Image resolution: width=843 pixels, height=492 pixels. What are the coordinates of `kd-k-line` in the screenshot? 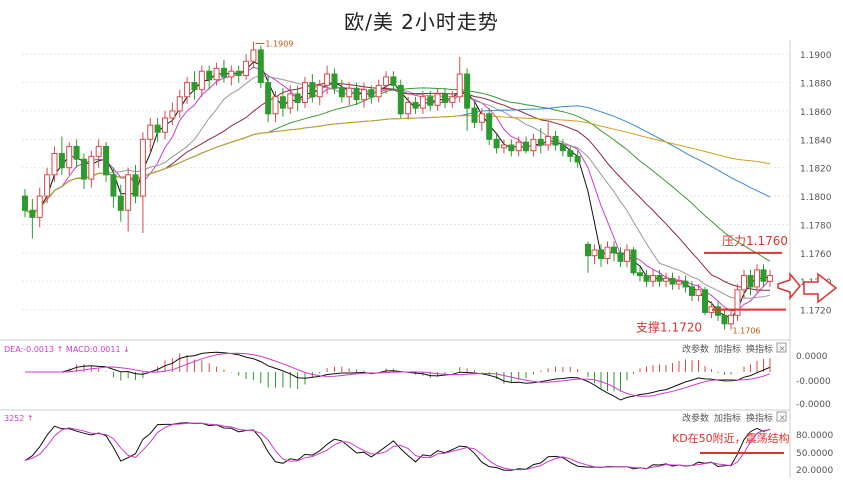 It's located at (397, 446).